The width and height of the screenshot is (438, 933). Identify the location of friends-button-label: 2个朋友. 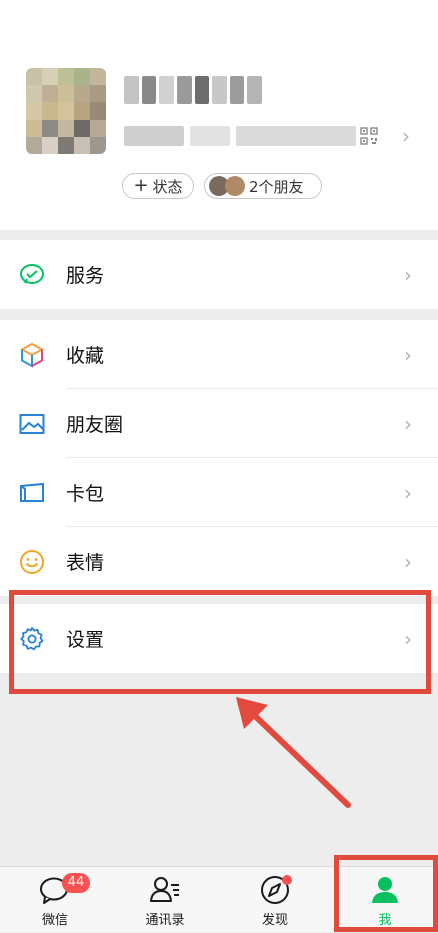
(276, 186).